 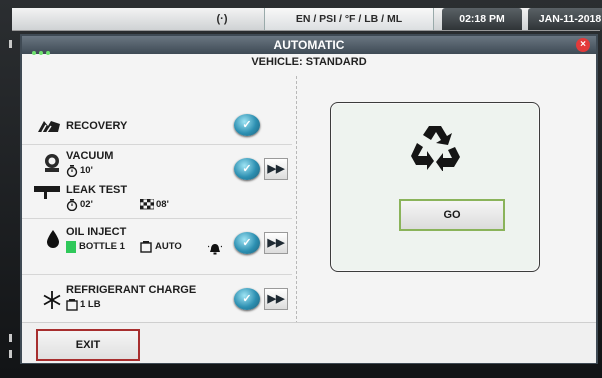 I want to click on snowflake-icon, so click(x=52, y=300).